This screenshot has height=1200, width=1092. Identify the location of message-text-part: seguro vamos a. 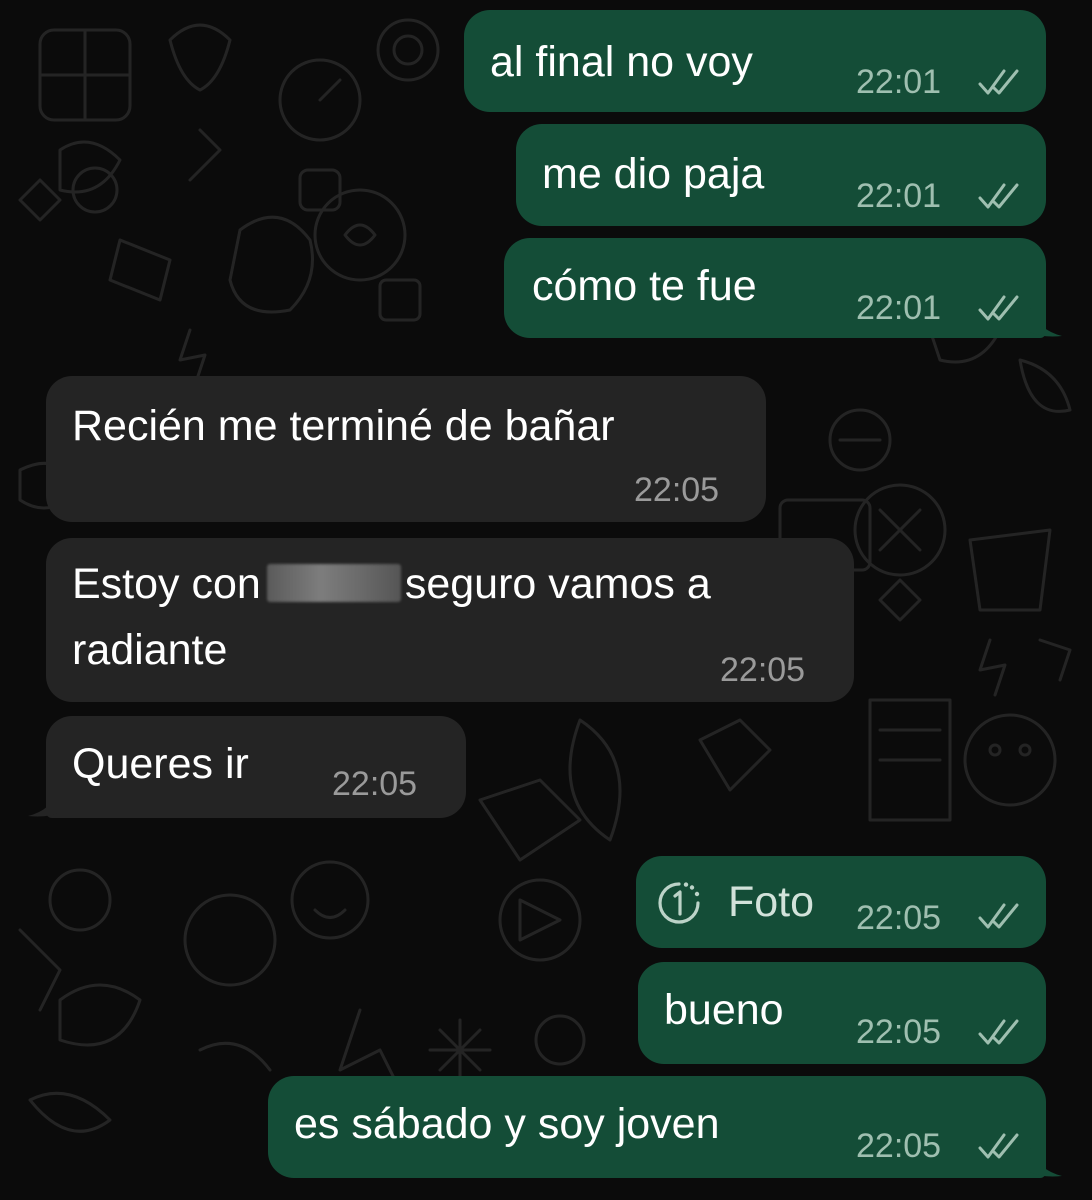
(557, 584).